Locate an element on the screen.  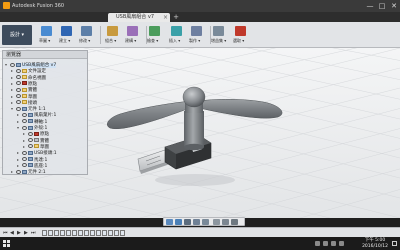
taskbar-clock: 下午 5:00 2016/10/12 is located at coordinates (375, 243).